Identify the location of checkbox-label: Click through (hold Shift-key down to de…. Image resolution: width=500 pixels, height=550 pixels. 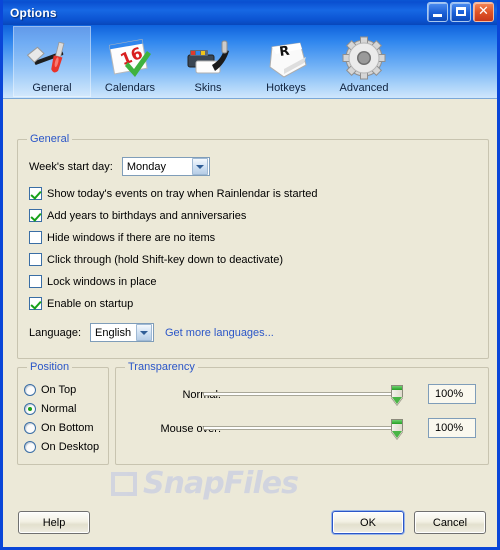
(165, 259).